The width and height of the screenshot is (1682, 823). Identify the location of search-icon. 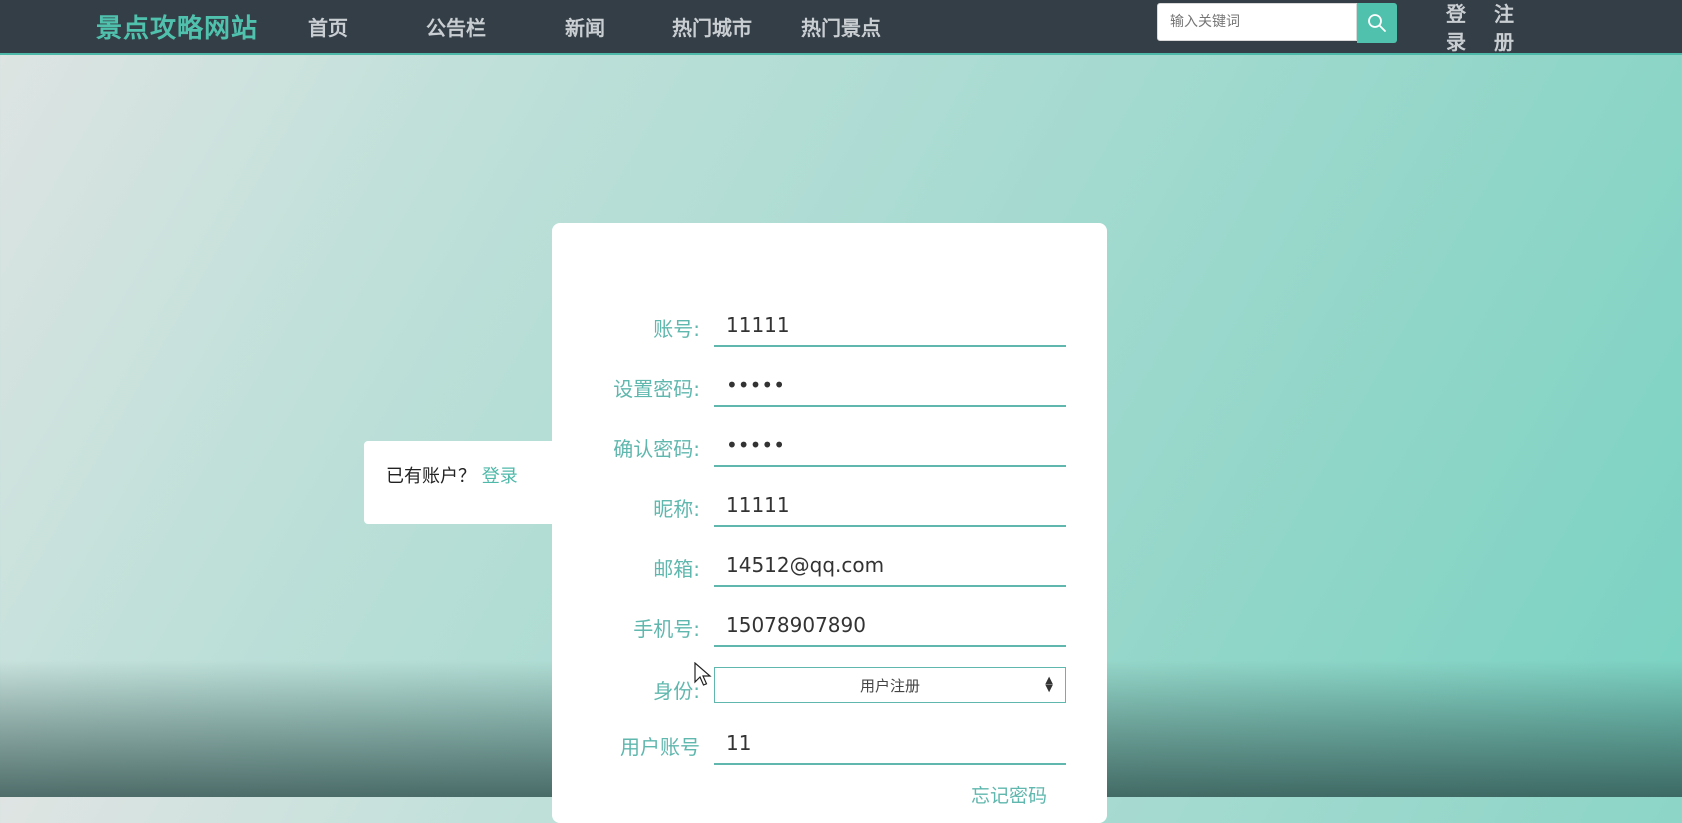
(1377, 23).